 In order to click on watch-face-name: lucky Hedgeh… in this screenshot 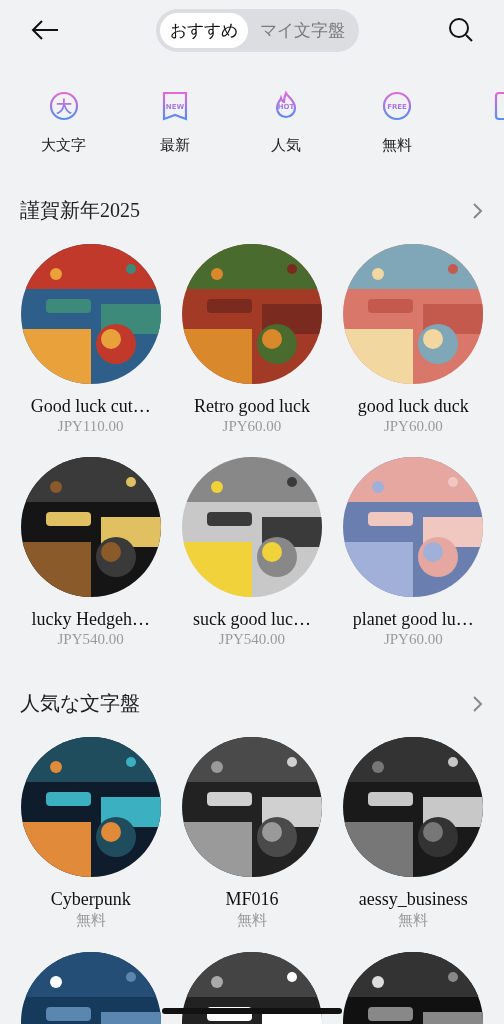, I will do `click(90, 619)`.